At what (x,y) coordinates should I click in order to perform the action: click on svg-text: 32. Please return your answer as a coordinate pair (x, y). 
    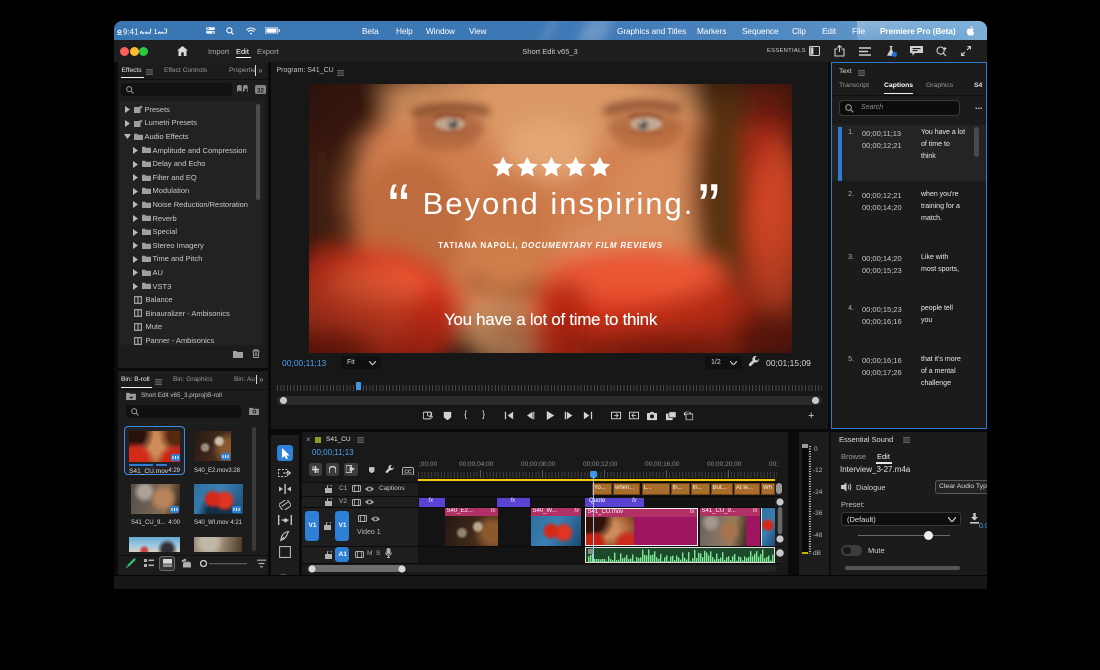
    Looking at the image, I should click on (260, 91).